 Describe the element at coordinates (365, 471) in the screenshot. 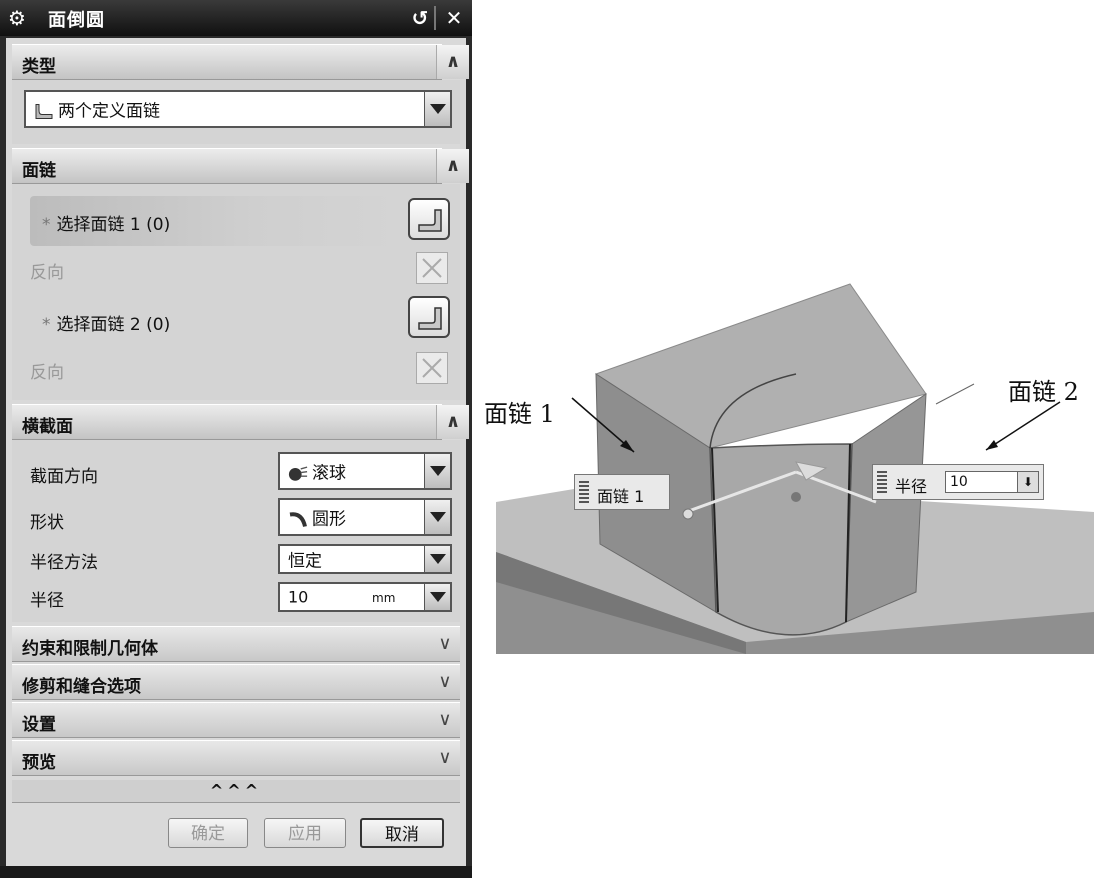

I see `section-direction-dropdown: 滚球` at that location.